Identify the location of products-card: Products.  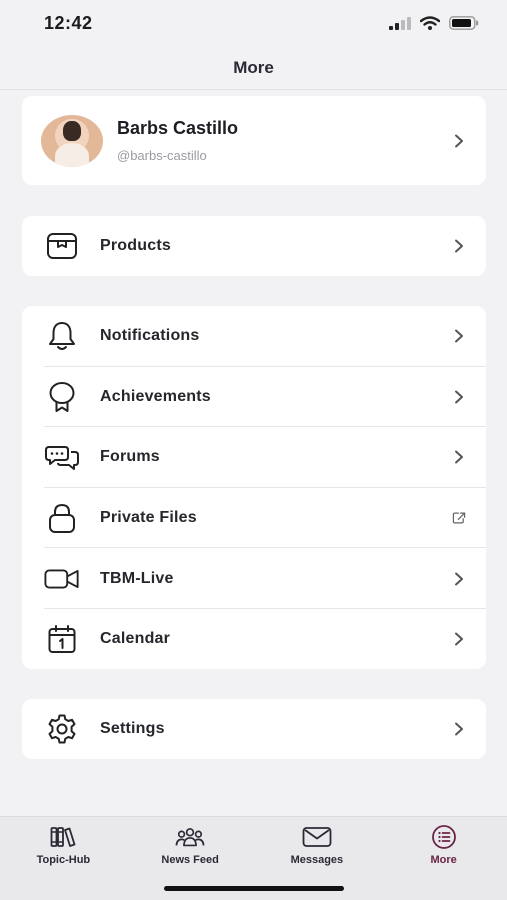
(254, 246).